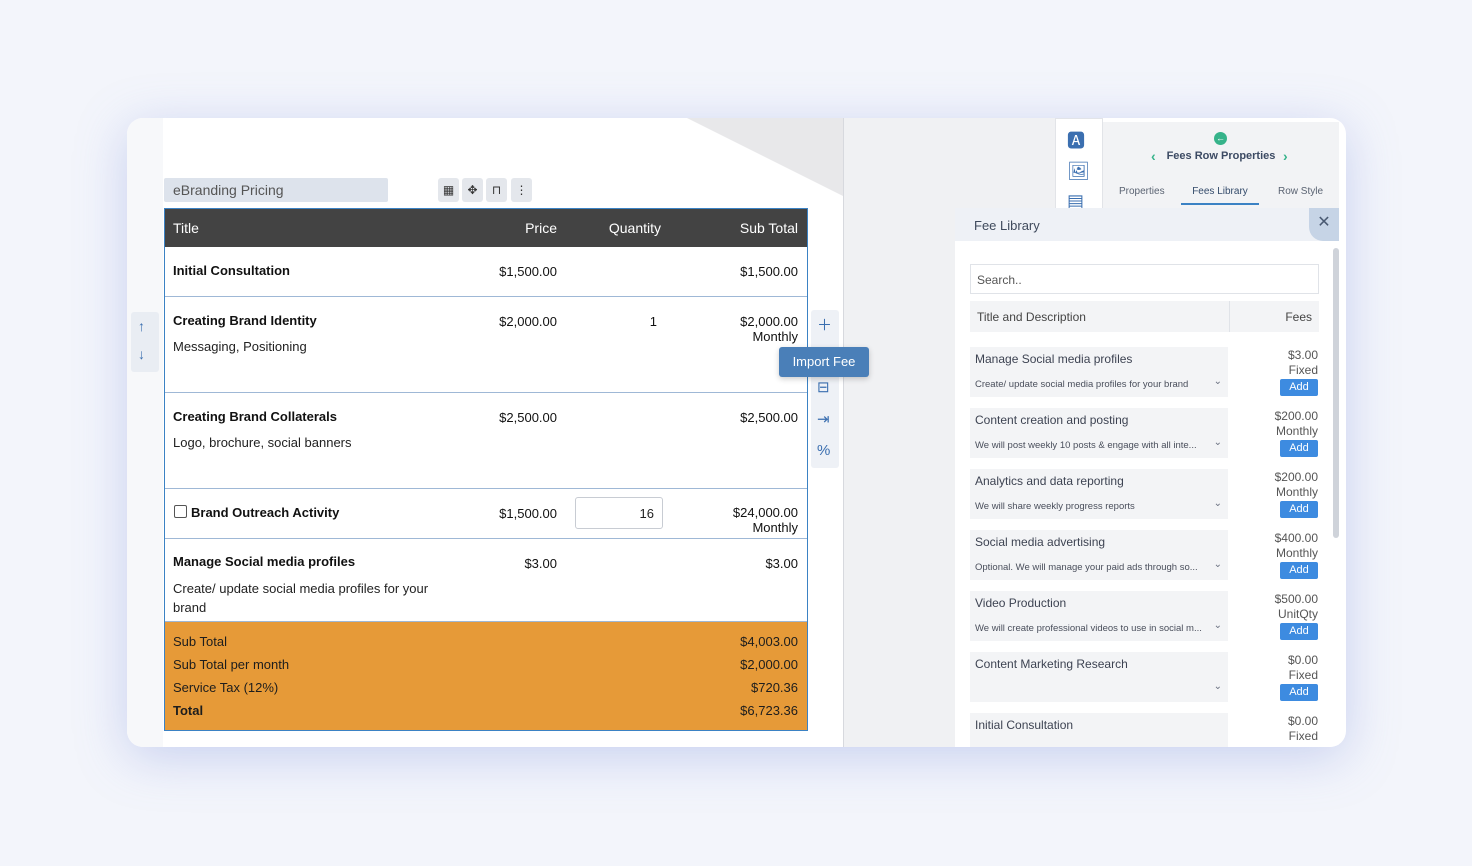 Image resolution: width=1472 pixels, height=866 pixels. I want to click on row-price: $2,500.00, so click(528, 417).